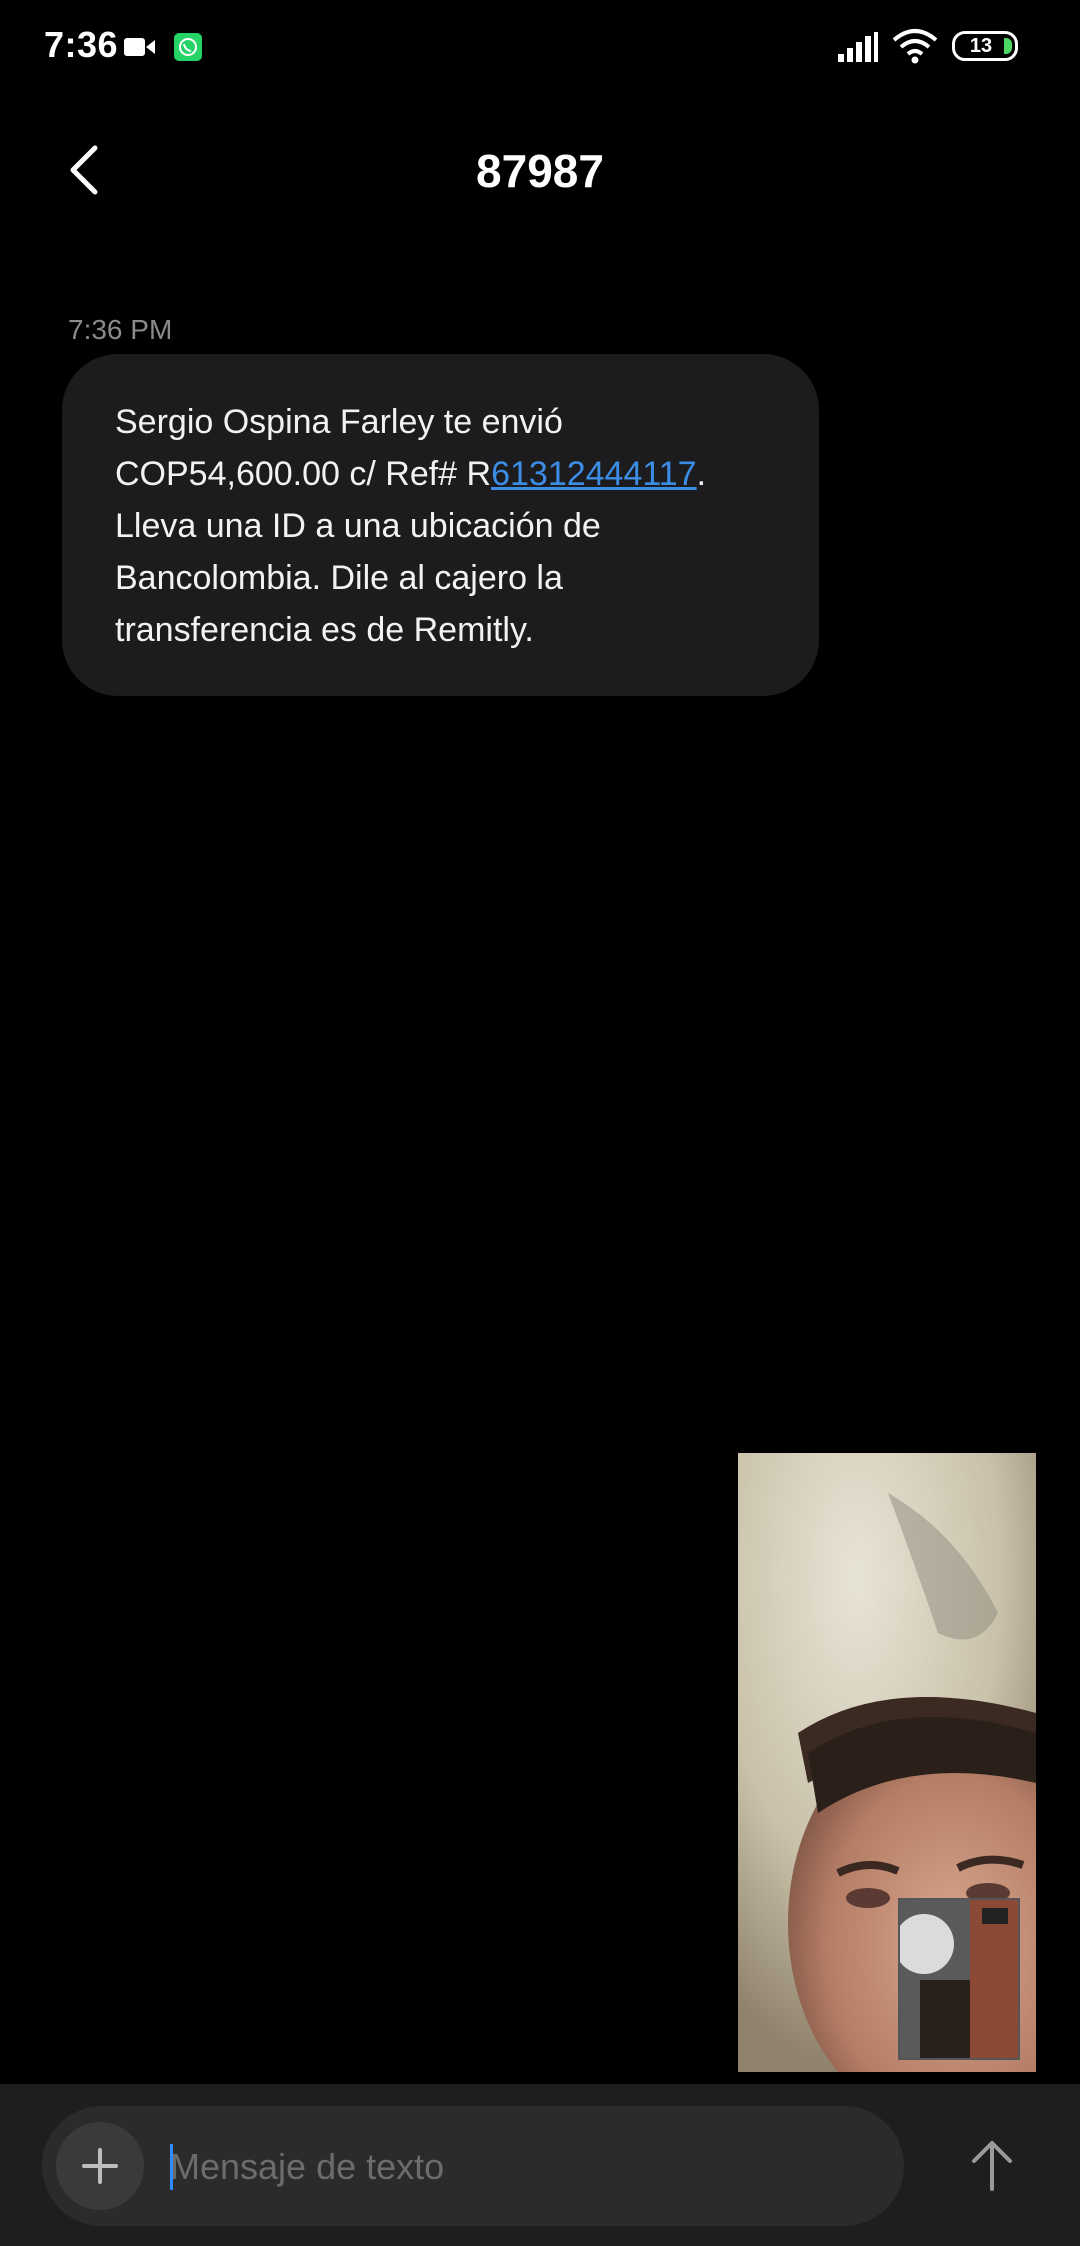 This screenshot has height=2246, width=1080. Describe the element at coordinates (540, 48) in the screenshot. I see `status-bar: 7:36 13` at that location.